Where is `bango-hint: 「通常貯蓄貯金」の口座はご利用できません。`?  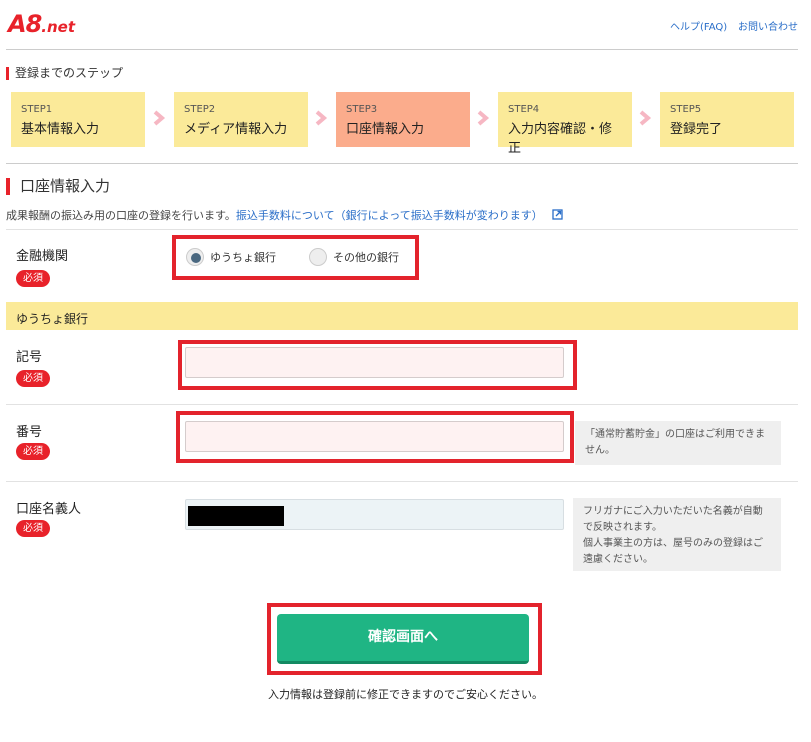
bango-hint: 「通常貯蓄貯金」の口座はご利用できません。 is located at coordinates (678, 443).